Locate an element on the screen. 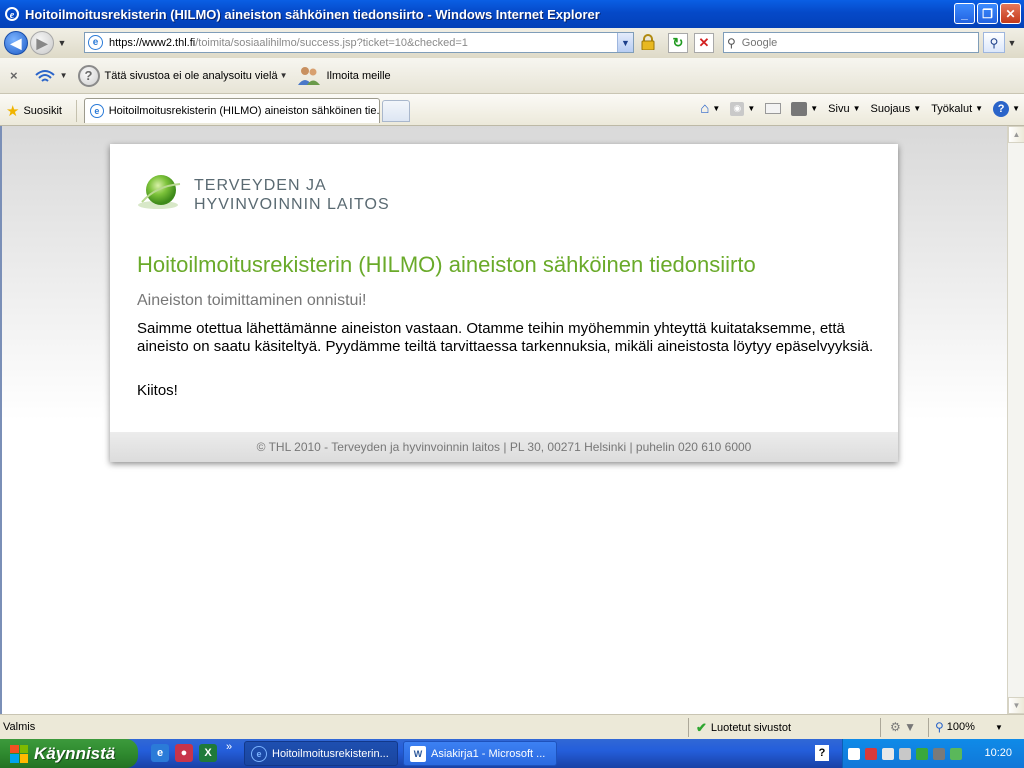 The height and width of the screenshot is (768, 1024). address-dropdown: ▼ is located at coordinates (625, 42).